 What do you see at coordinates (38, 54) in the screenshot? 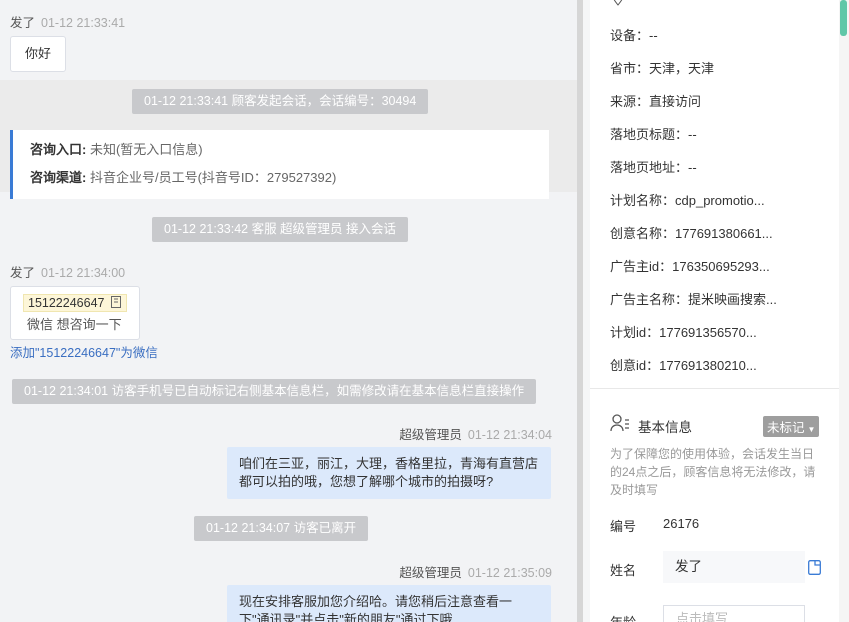
I see `message-bubble: 你好` at bounding box center [38, 54].